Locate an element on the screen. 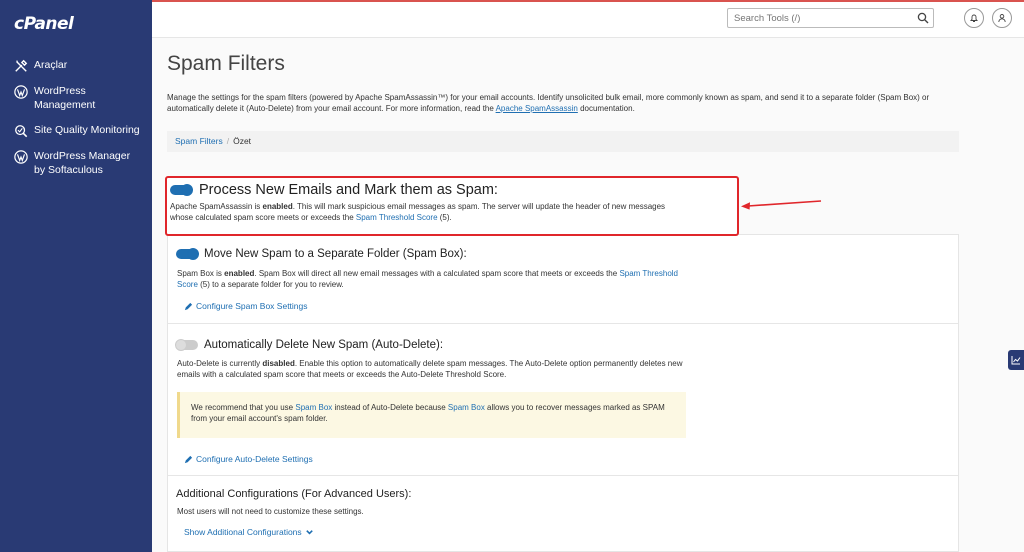  configure-spam-box-link: Configure Spam Box Settings is located at coordinates (246, 306).